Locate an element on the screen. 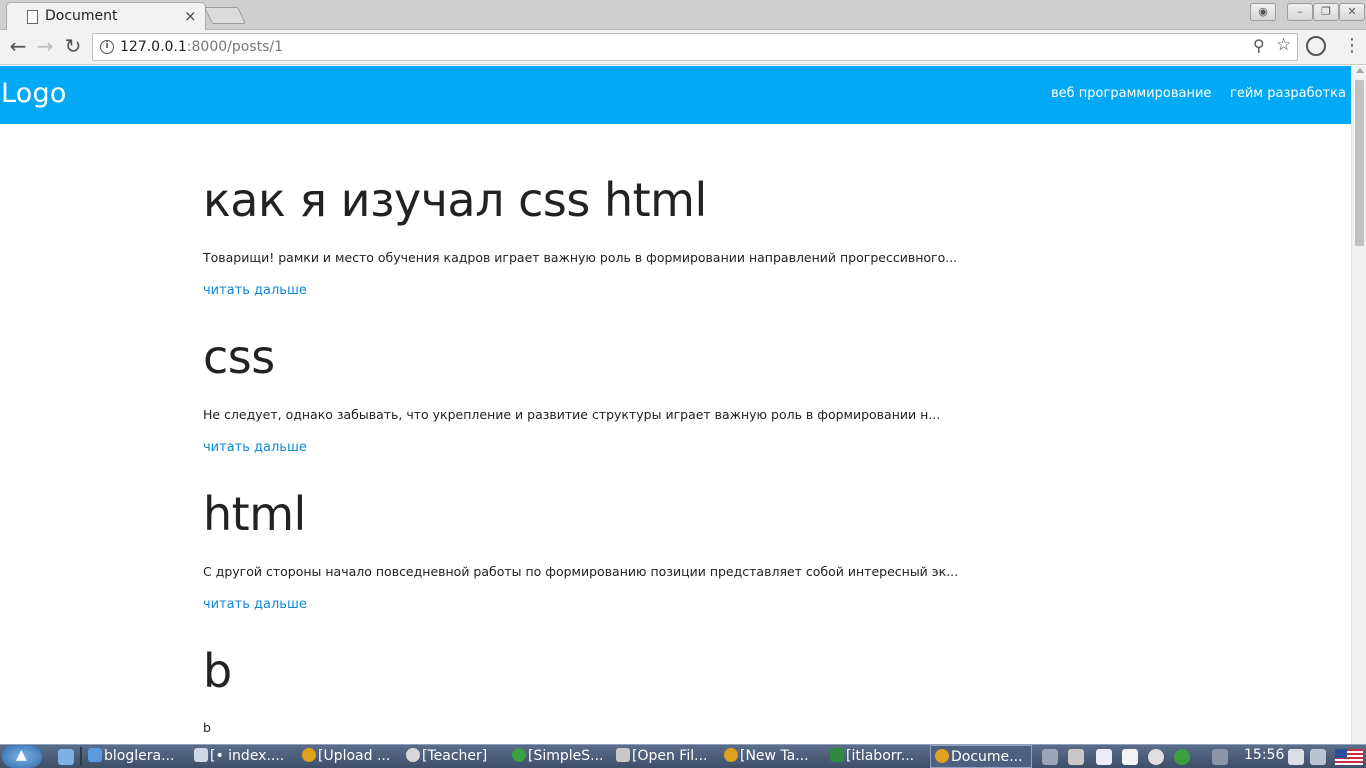 This screenshot has width=1366, height=768. profile-icon: ◉ is located at coordinates (1263, 11).